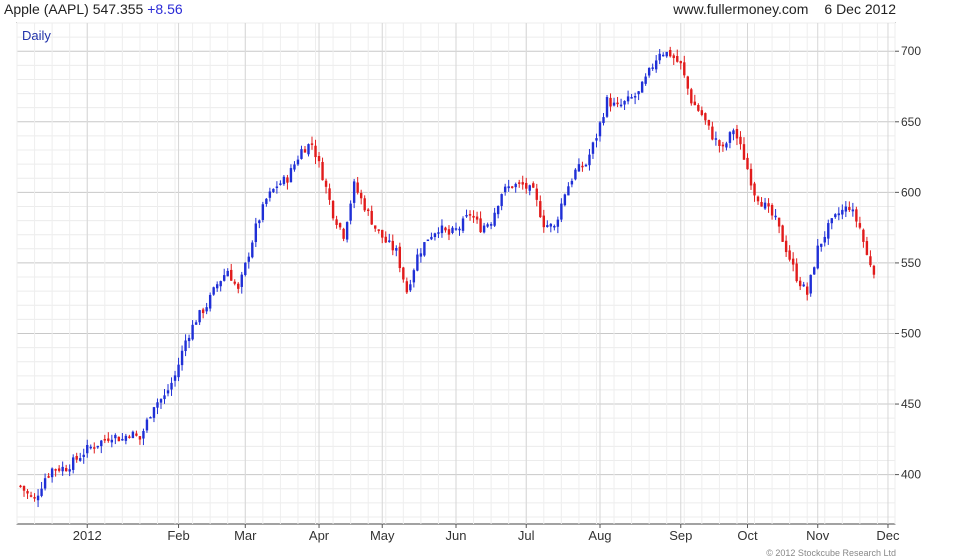  Describe the element at coordinates (911, 404) in the screenshot. I see `y-tick-label: 450` at that location.